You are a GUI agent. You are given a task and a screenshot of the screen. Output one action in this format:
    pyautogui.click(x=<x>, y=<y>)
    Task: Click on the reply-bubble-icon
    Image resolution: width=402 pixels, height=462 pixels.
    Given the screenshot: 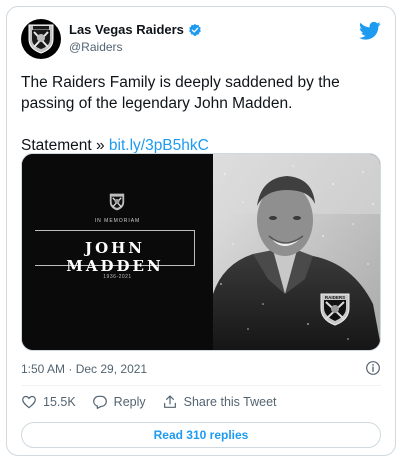 What is the action you would take?
    pyautogui.click(x=99, y=402)
    